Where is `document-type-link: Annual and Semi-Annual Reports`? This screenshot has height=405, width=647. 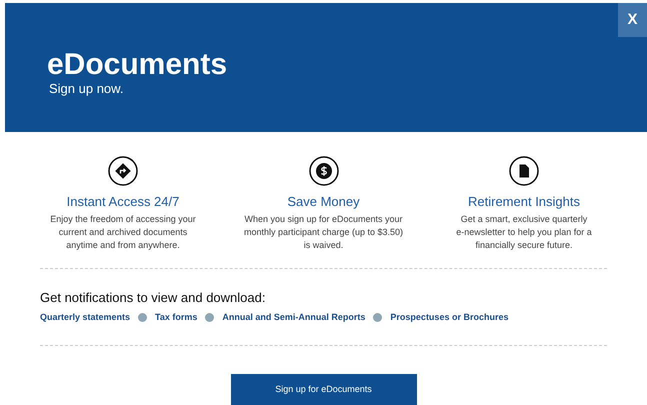 document-type-link: Annual and Semi-Annual Reports is located at coordinates (294, 317).